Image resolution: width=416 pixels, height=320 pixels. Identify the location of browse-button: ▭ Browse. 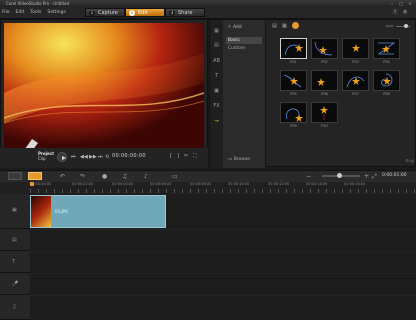
(239, 159).